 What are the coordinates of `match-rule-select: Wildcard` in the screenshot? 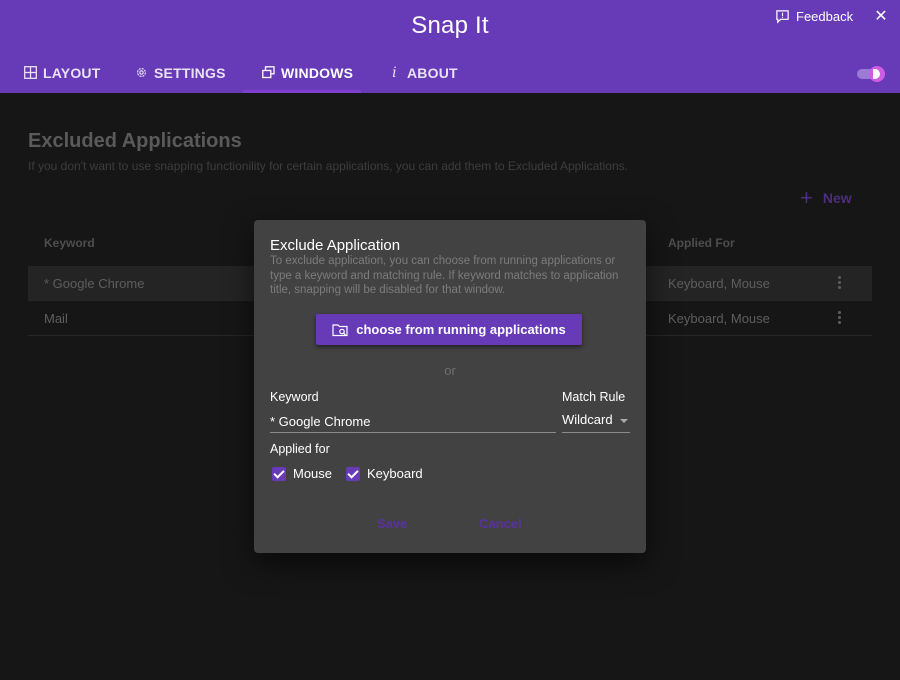 It's located at (596, 420).